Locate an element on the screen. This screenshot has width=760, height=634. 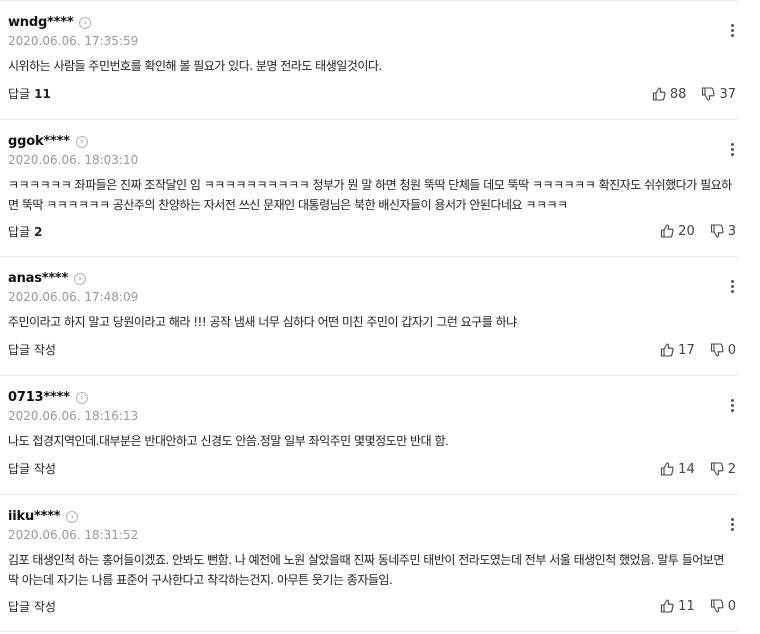
vote-group: 14 2 is located at coordinates (697, 469).